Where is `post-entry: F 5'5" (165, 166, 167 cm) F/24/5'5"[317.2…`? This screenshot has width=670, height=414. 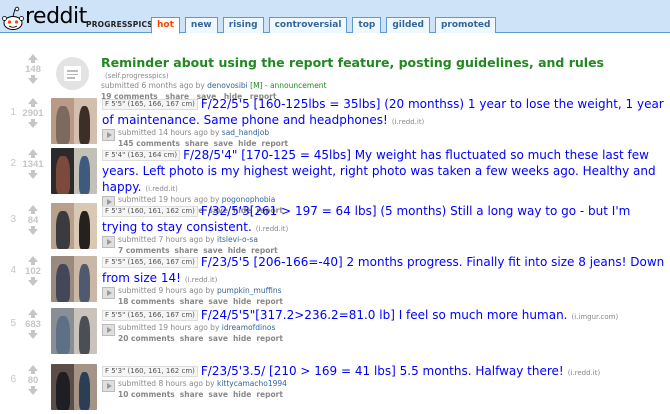 post-entry: F 5'5" (165, 166, 167 cm) F/24/5'5"[317.2… is located at coordinates (384, 325).